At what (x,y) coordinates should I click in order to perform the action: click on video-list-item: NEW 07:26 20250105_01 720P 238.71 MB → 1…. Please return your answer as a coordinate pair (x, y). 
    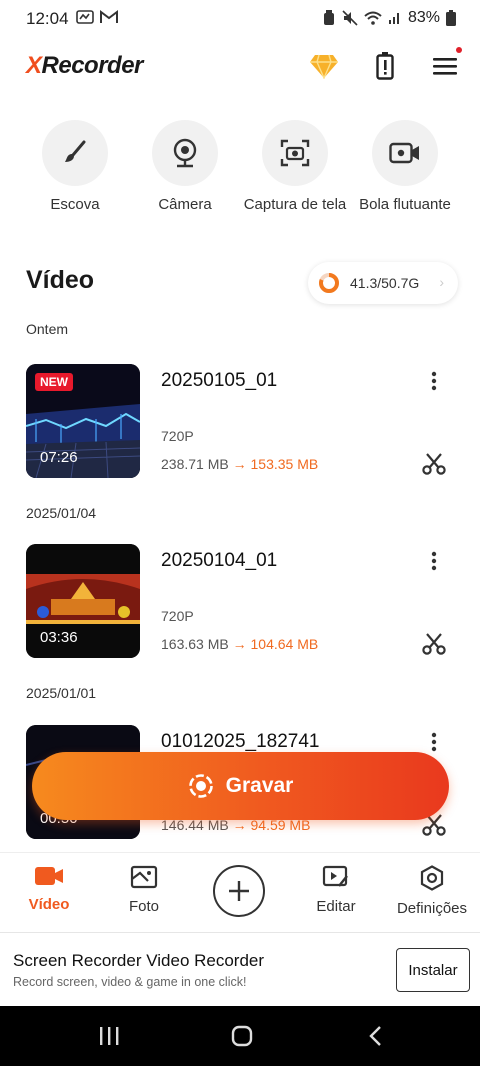
    Looking at the image, I should click on (241, 421).